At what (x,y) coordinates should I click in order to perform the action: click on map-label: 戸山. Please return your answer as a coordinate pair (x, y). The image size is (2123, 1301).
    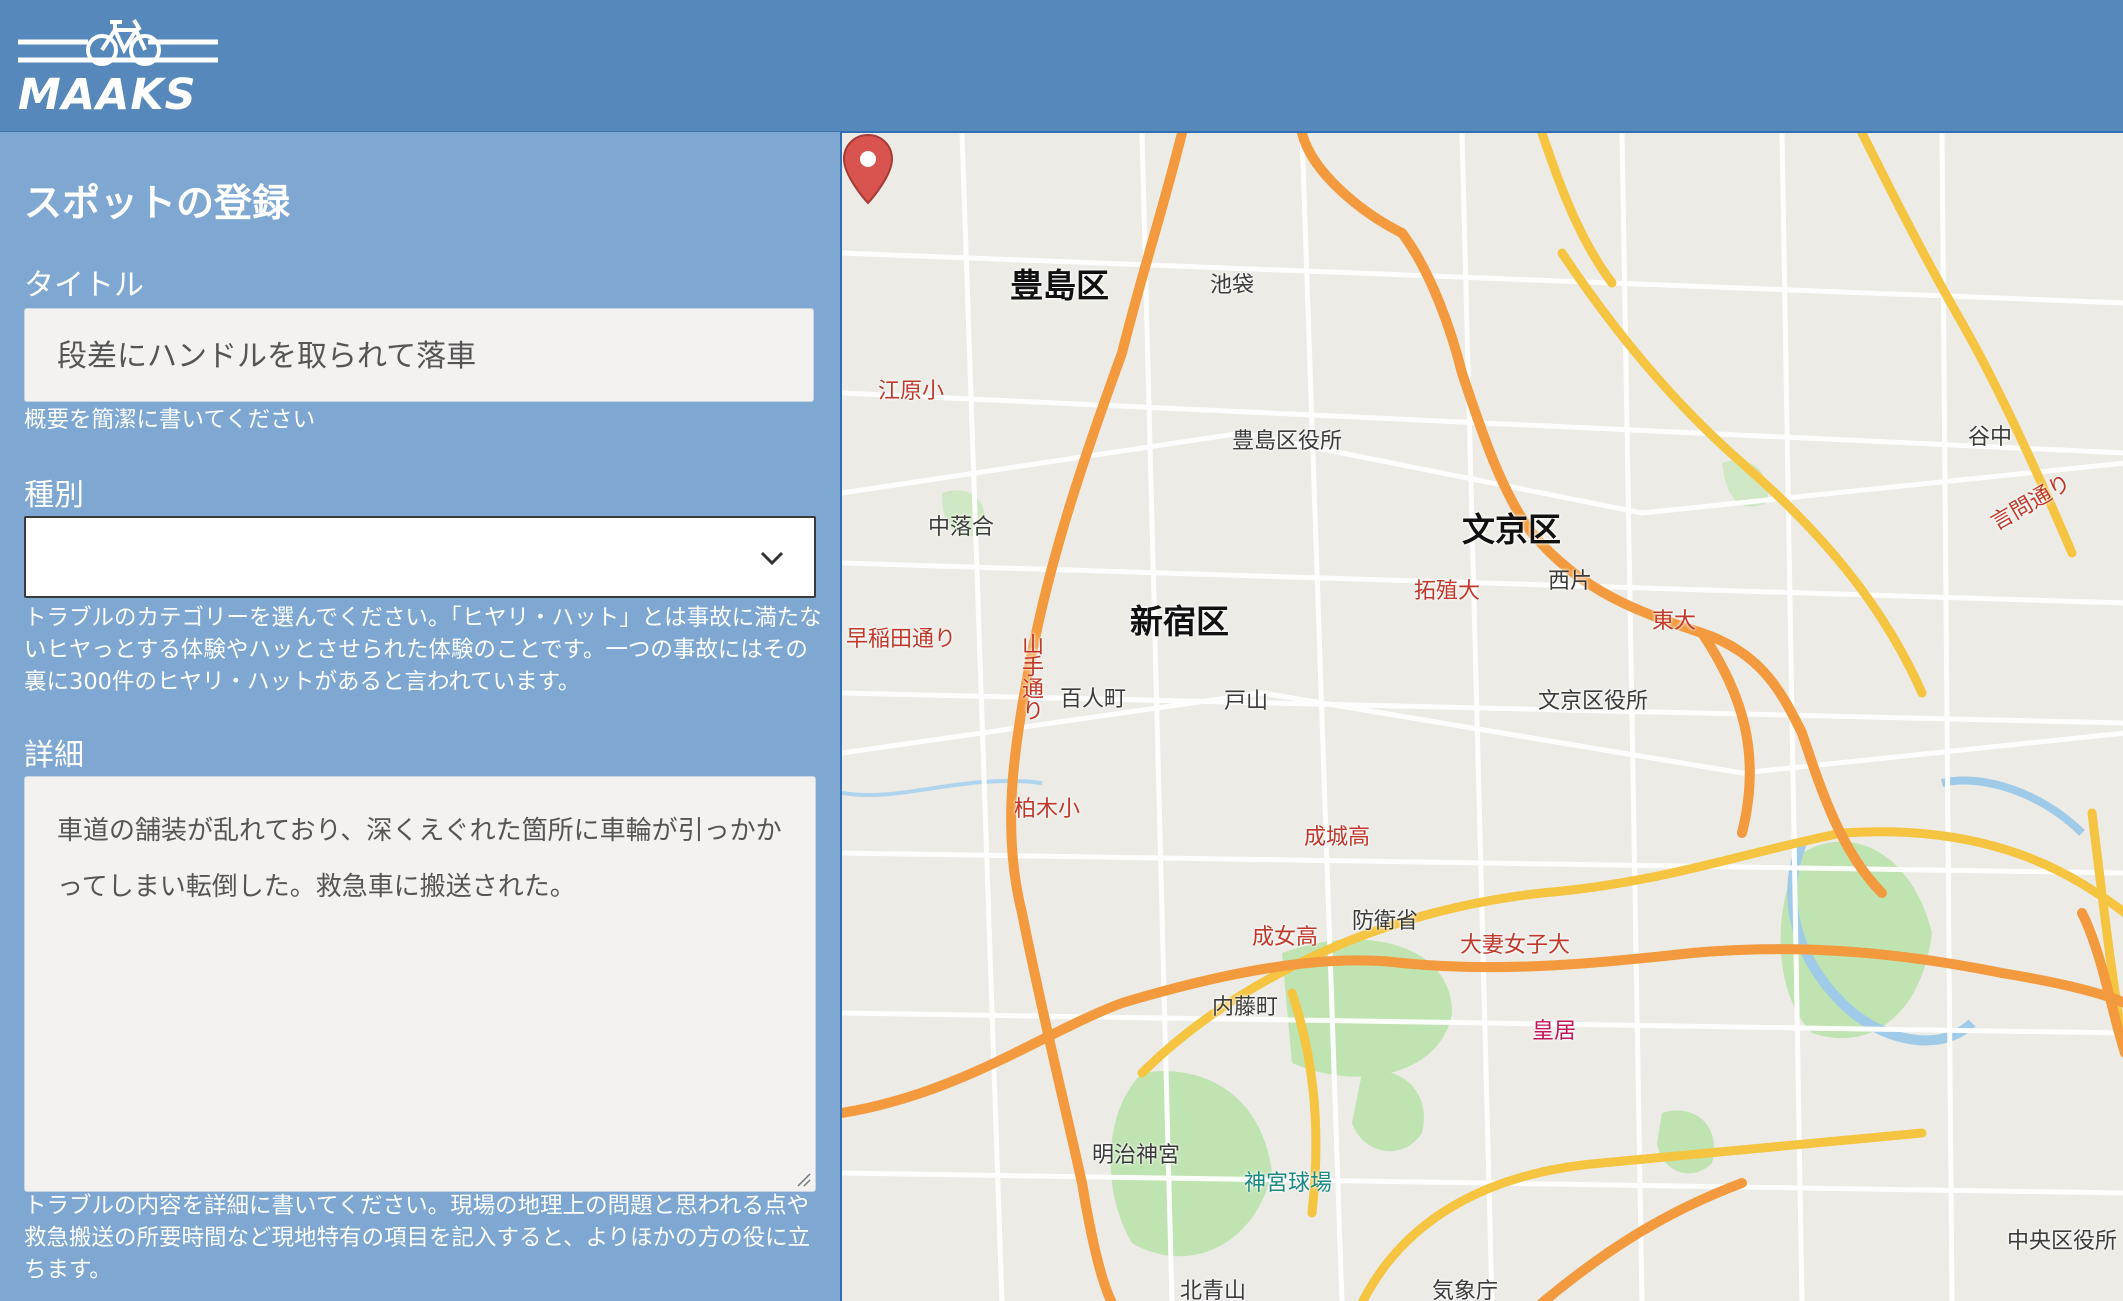
    Looking at the image, I should click on (1246, 701).